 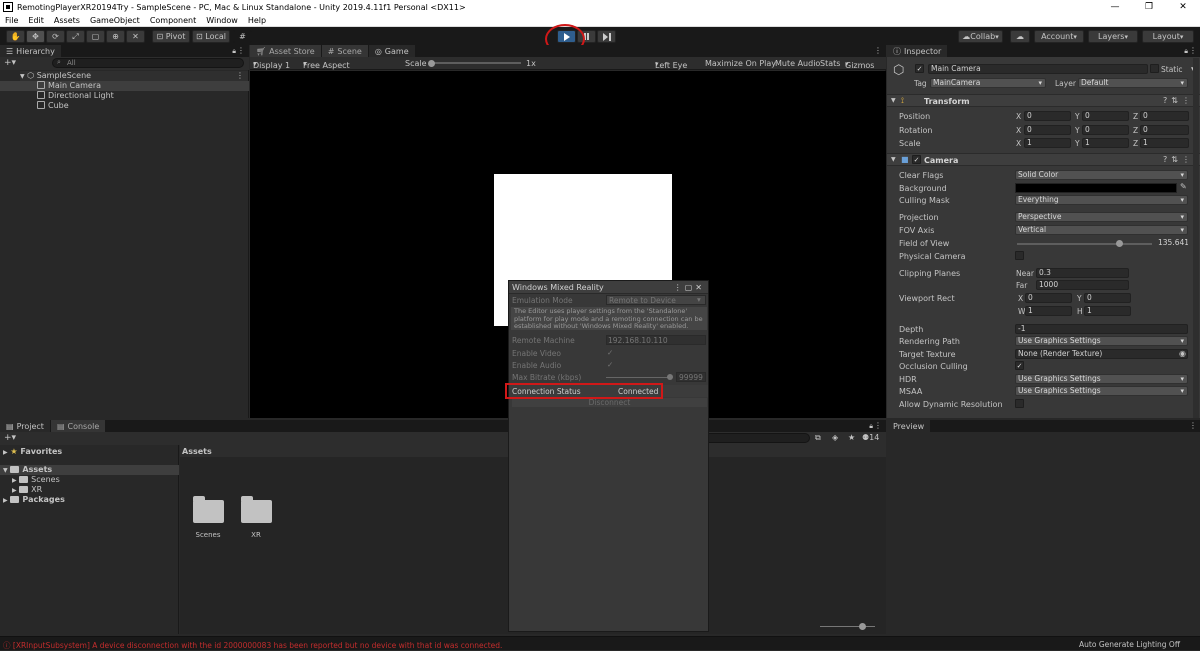 What do you see at coordinates (1119, 243) in the screenshot?
I see `fov-slider-knob` at bounding box center [1119, 243].